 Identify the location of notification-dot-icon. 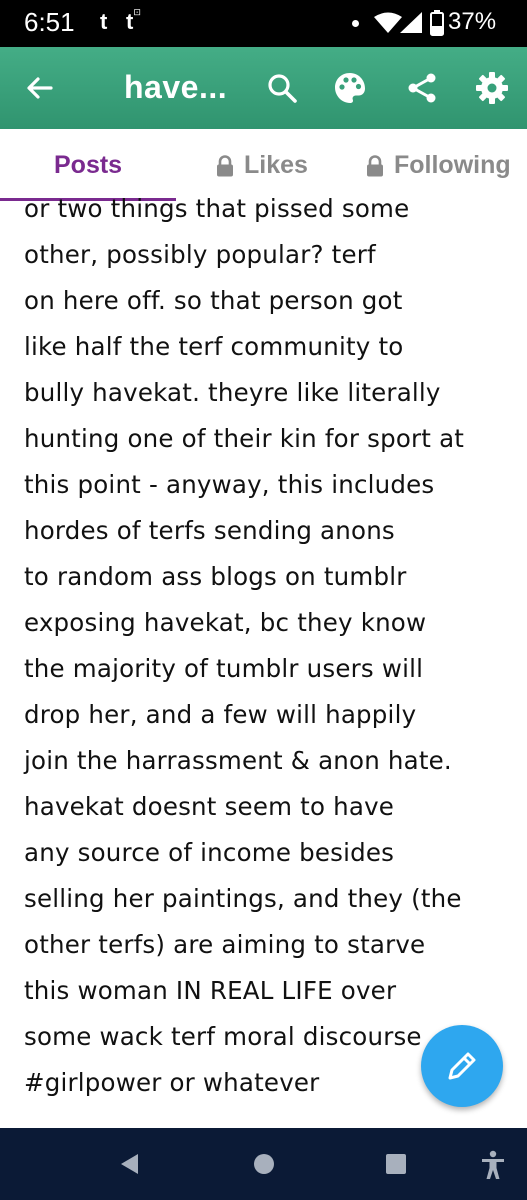
(355, 23).